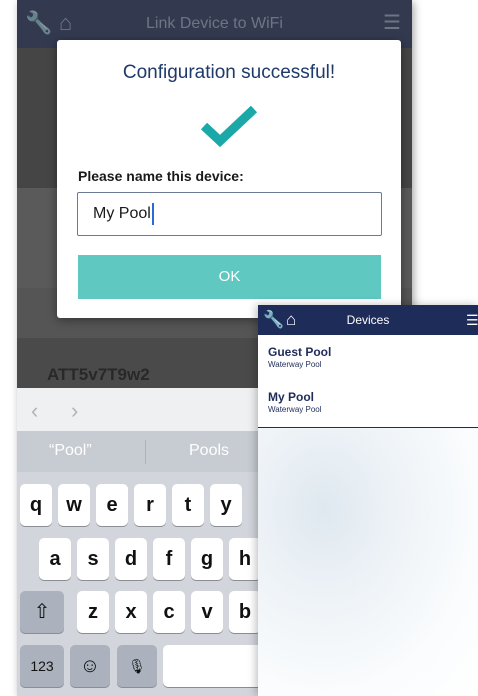 Image resolution: width=478 pixels, height=696 pixels. What do you see at coordinates (145, 452) in the screenshot?
I see `divider` at bounding box center [145, 452].